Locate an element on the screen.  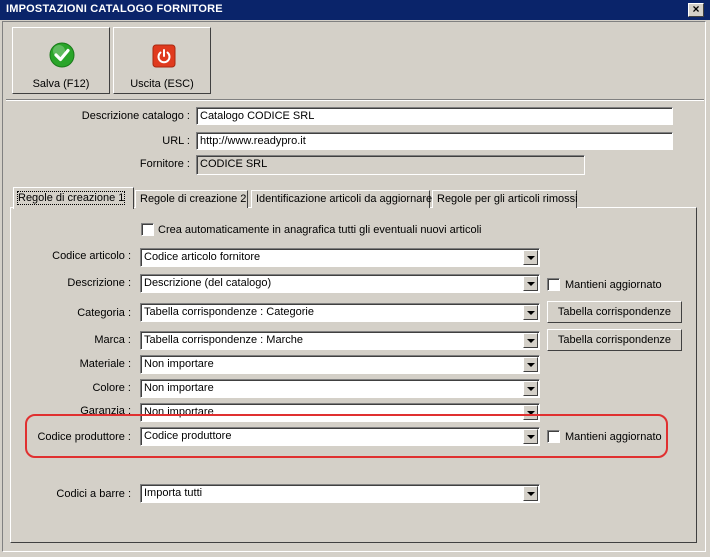
fornitore-label: Fornitore : is located at coordinates (164, 164).